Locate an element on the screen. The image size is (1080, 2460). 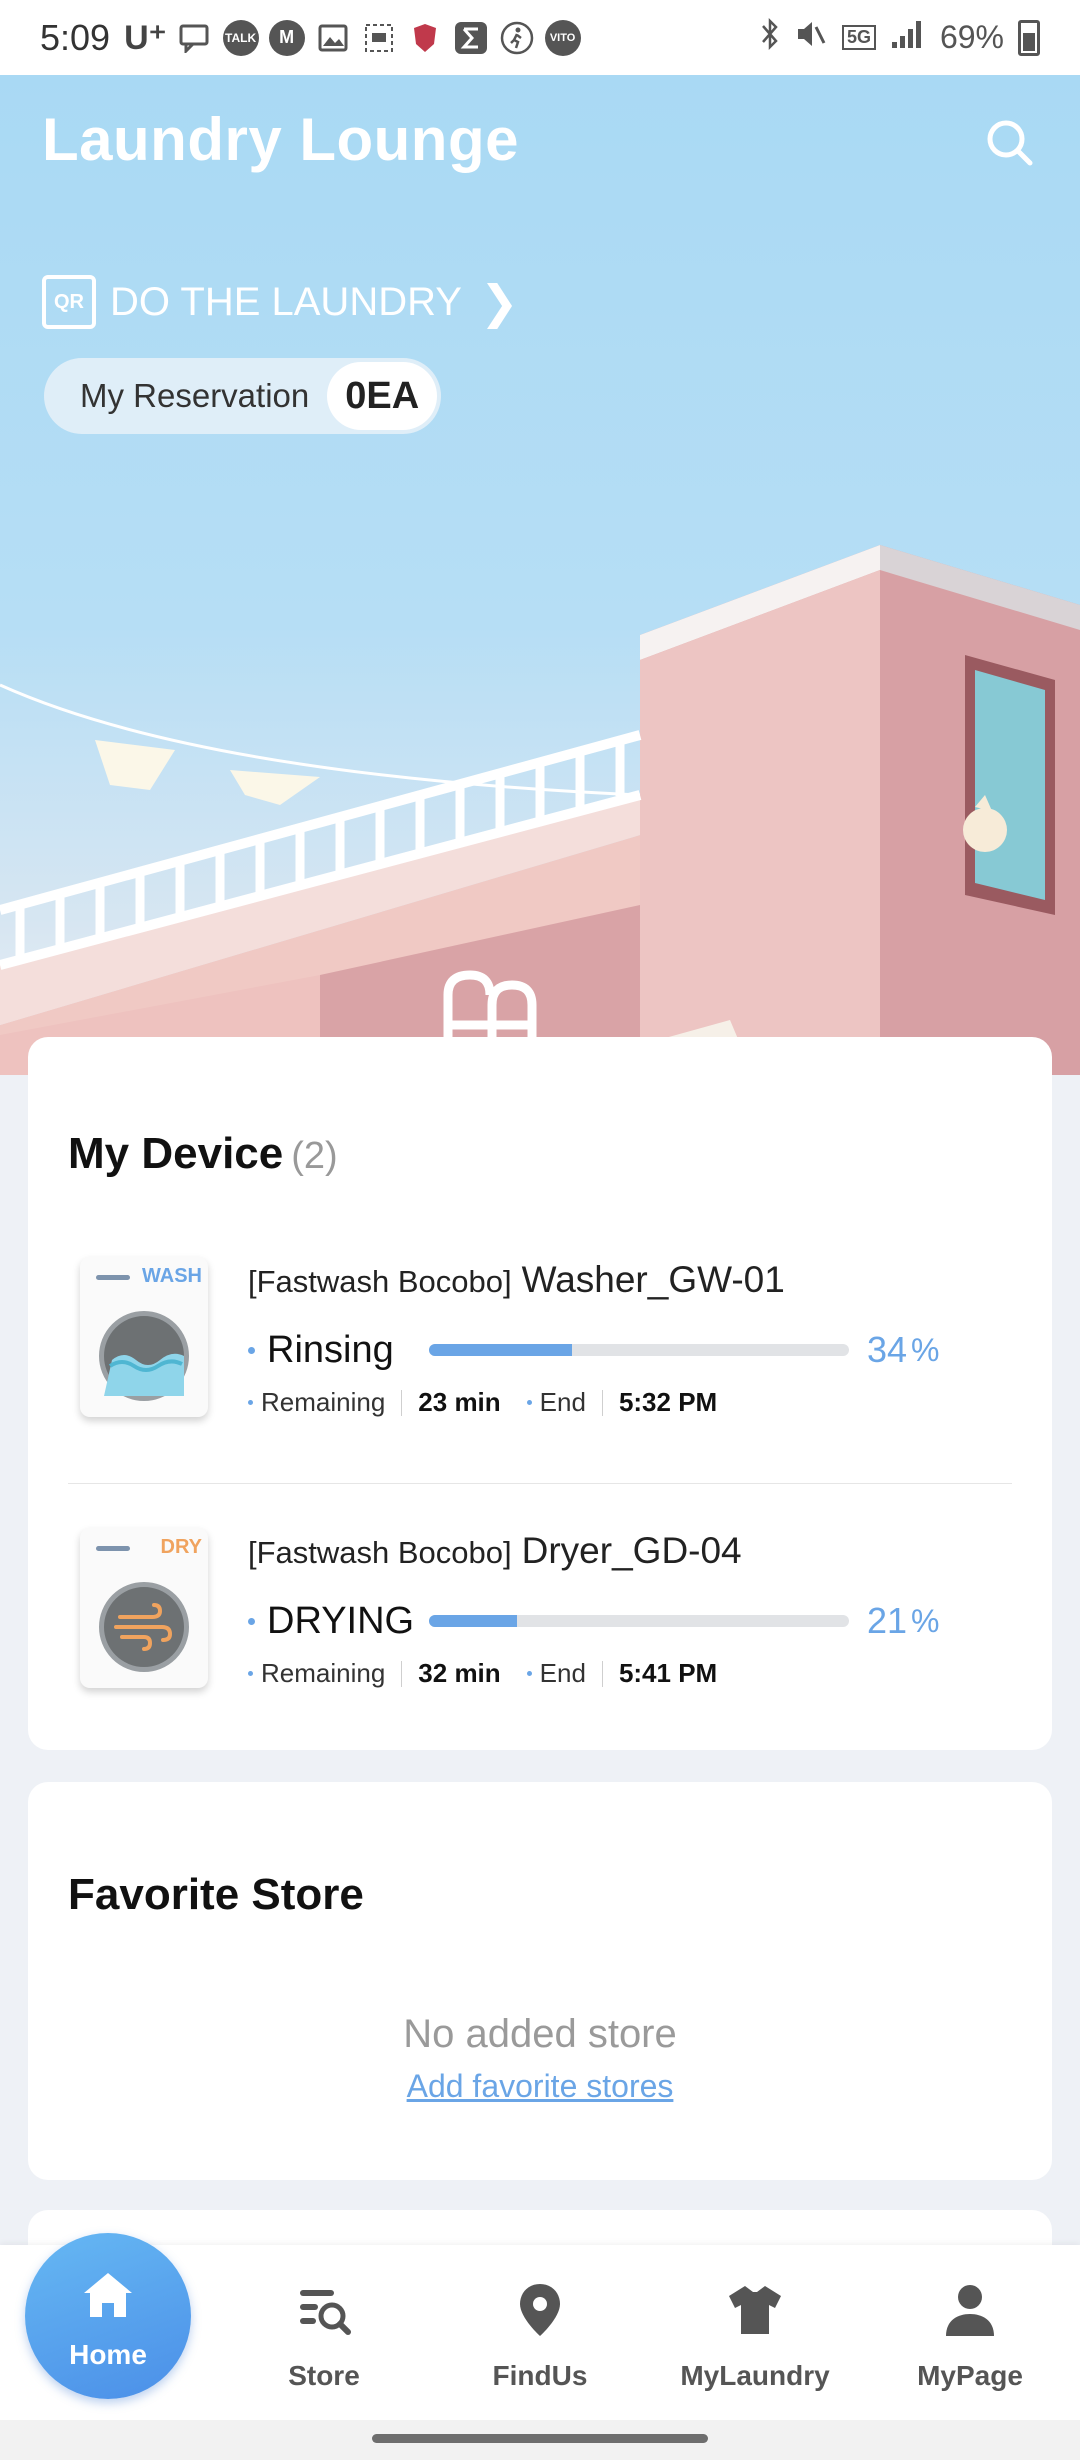
talk-icon: TALK is located at coordinates (240, 37).